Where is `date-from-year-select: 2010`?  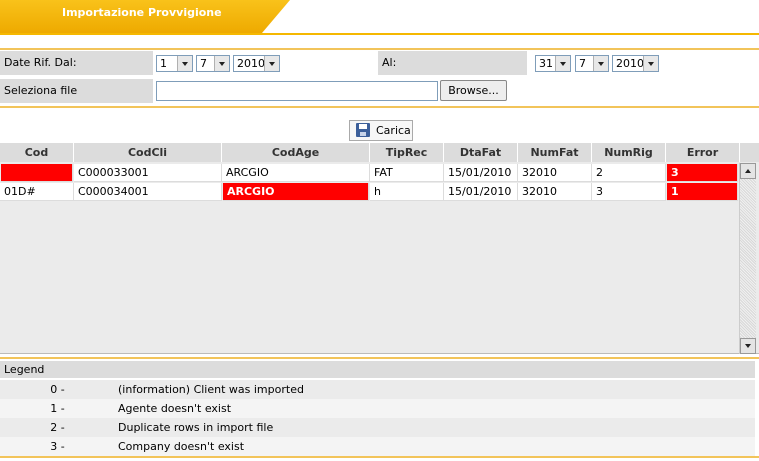 date-from-year-select: 2010 is located at coordinates (256, 63).